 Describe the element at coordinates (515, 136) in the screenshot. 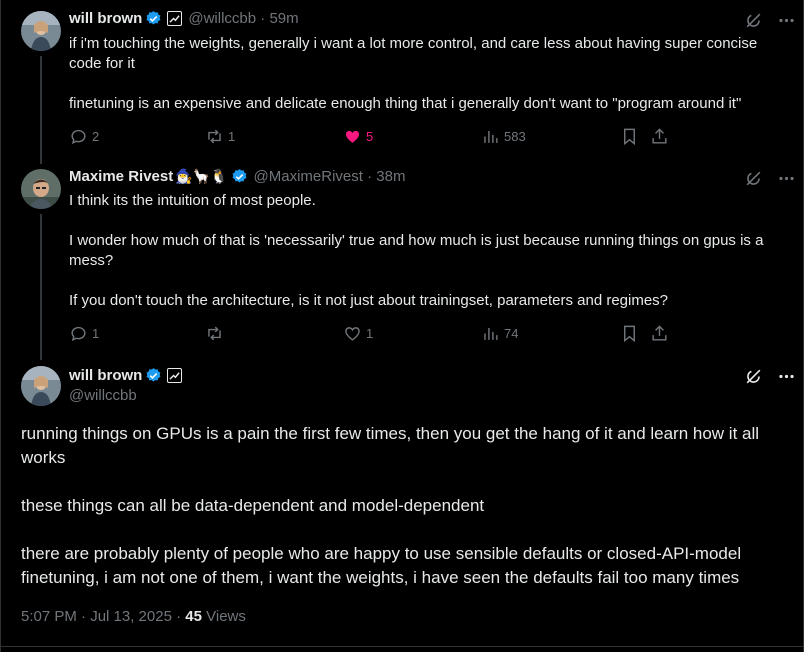

I see `views-count: 583` at that location.